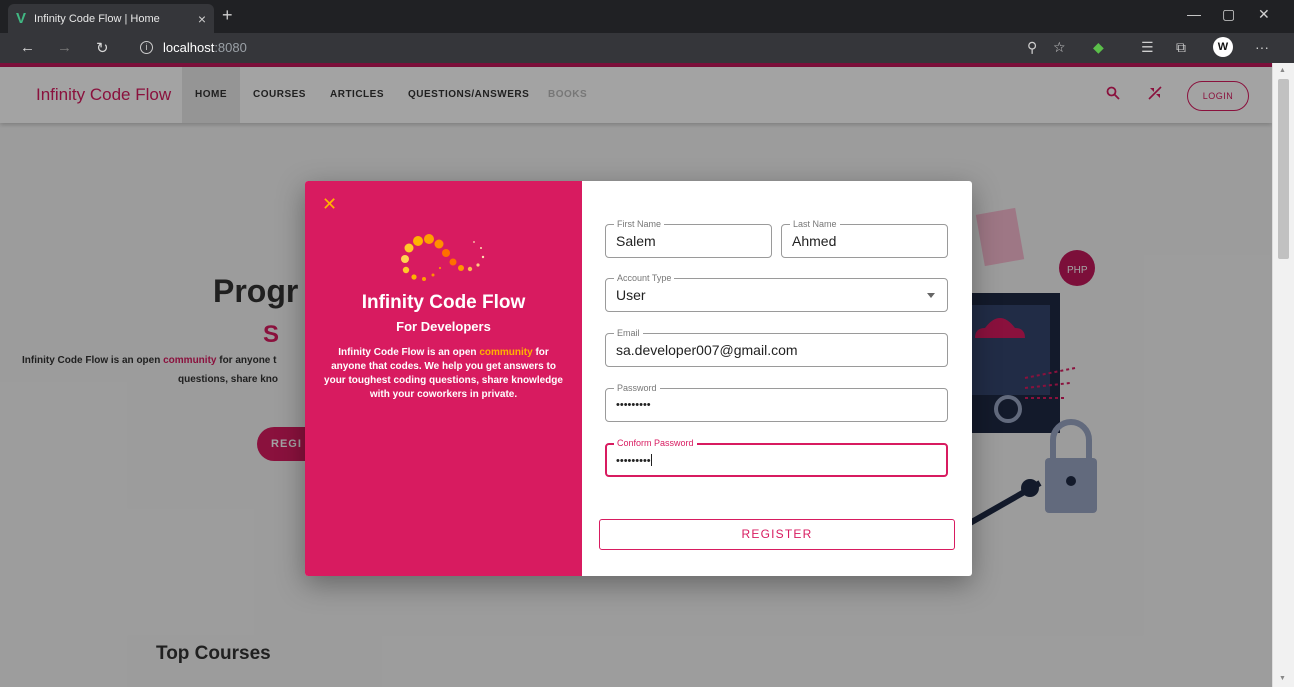 The height and width of the screenshot is (687, 1294). I want to click on first-name-field: First Name Salem, so click(688, 238).